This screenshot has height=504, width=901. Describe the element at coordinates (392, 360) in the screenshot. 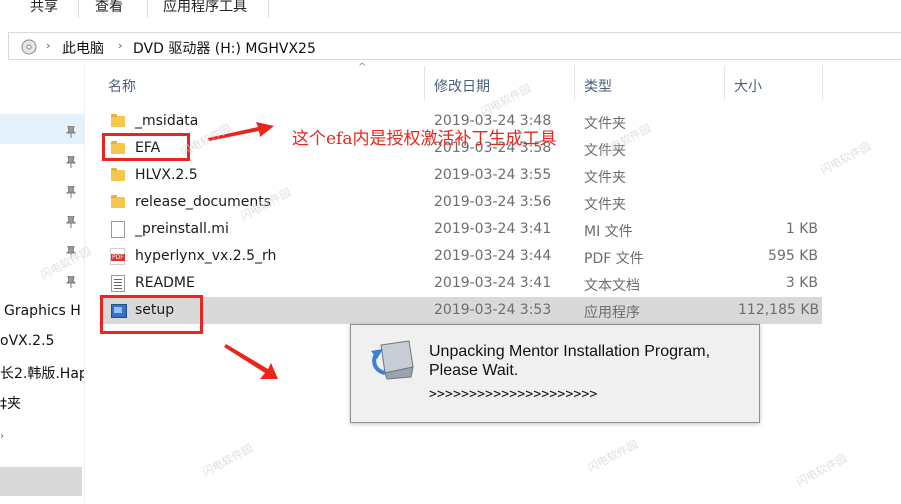

I see `installer-box-icon` at that location.